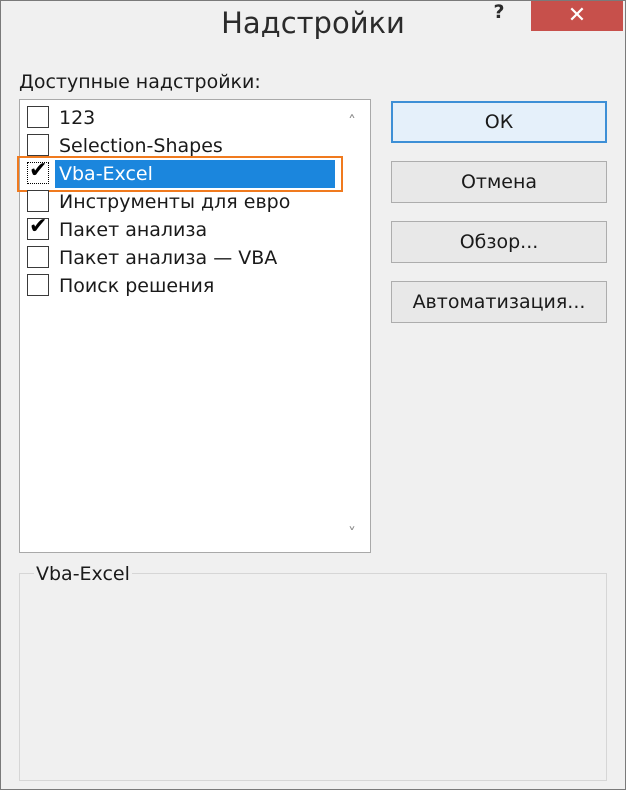 The height and width of the screenshot is (790, 626). I want to click on list-item-label: Поиск решения, so click(137, 286).